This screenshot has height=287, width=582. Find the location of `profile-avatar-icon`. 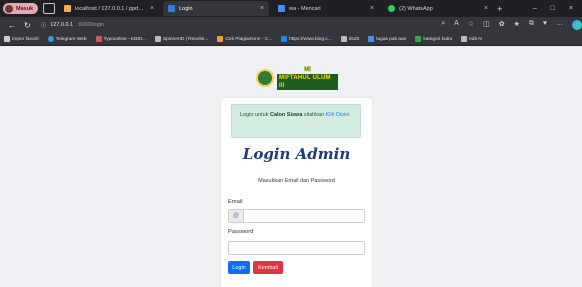

profile-avatar-icon is located at coordinates (9, 8).